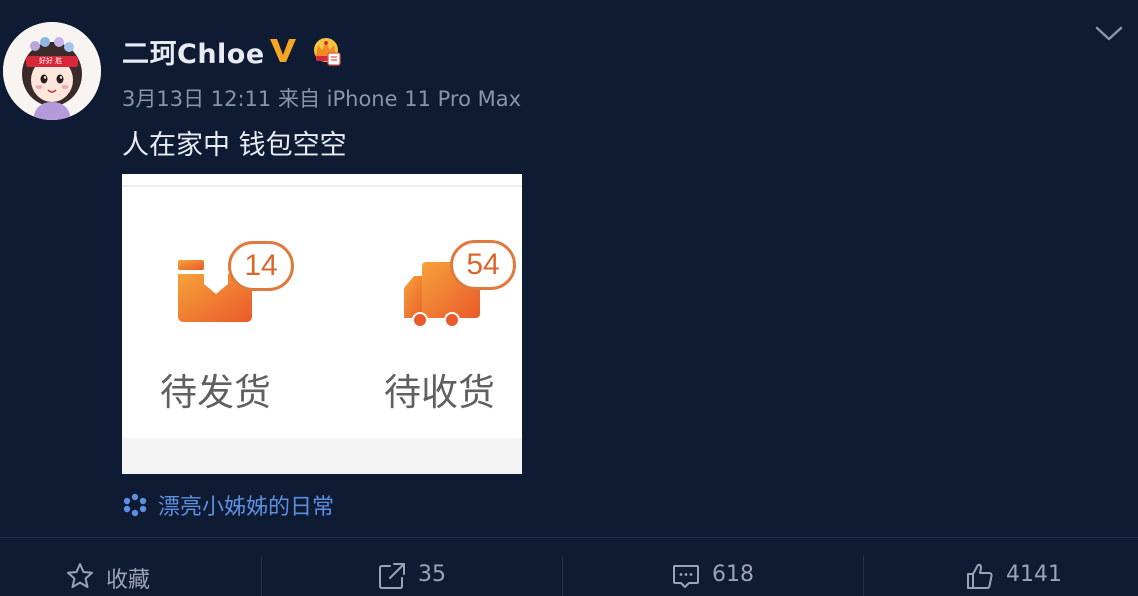 The width and height of the screenshot is (1138, 596). Describe the element at coordinates (424, 99) in the screenshot. I see `post-device: iPhone 11 Pro Max` at that location.